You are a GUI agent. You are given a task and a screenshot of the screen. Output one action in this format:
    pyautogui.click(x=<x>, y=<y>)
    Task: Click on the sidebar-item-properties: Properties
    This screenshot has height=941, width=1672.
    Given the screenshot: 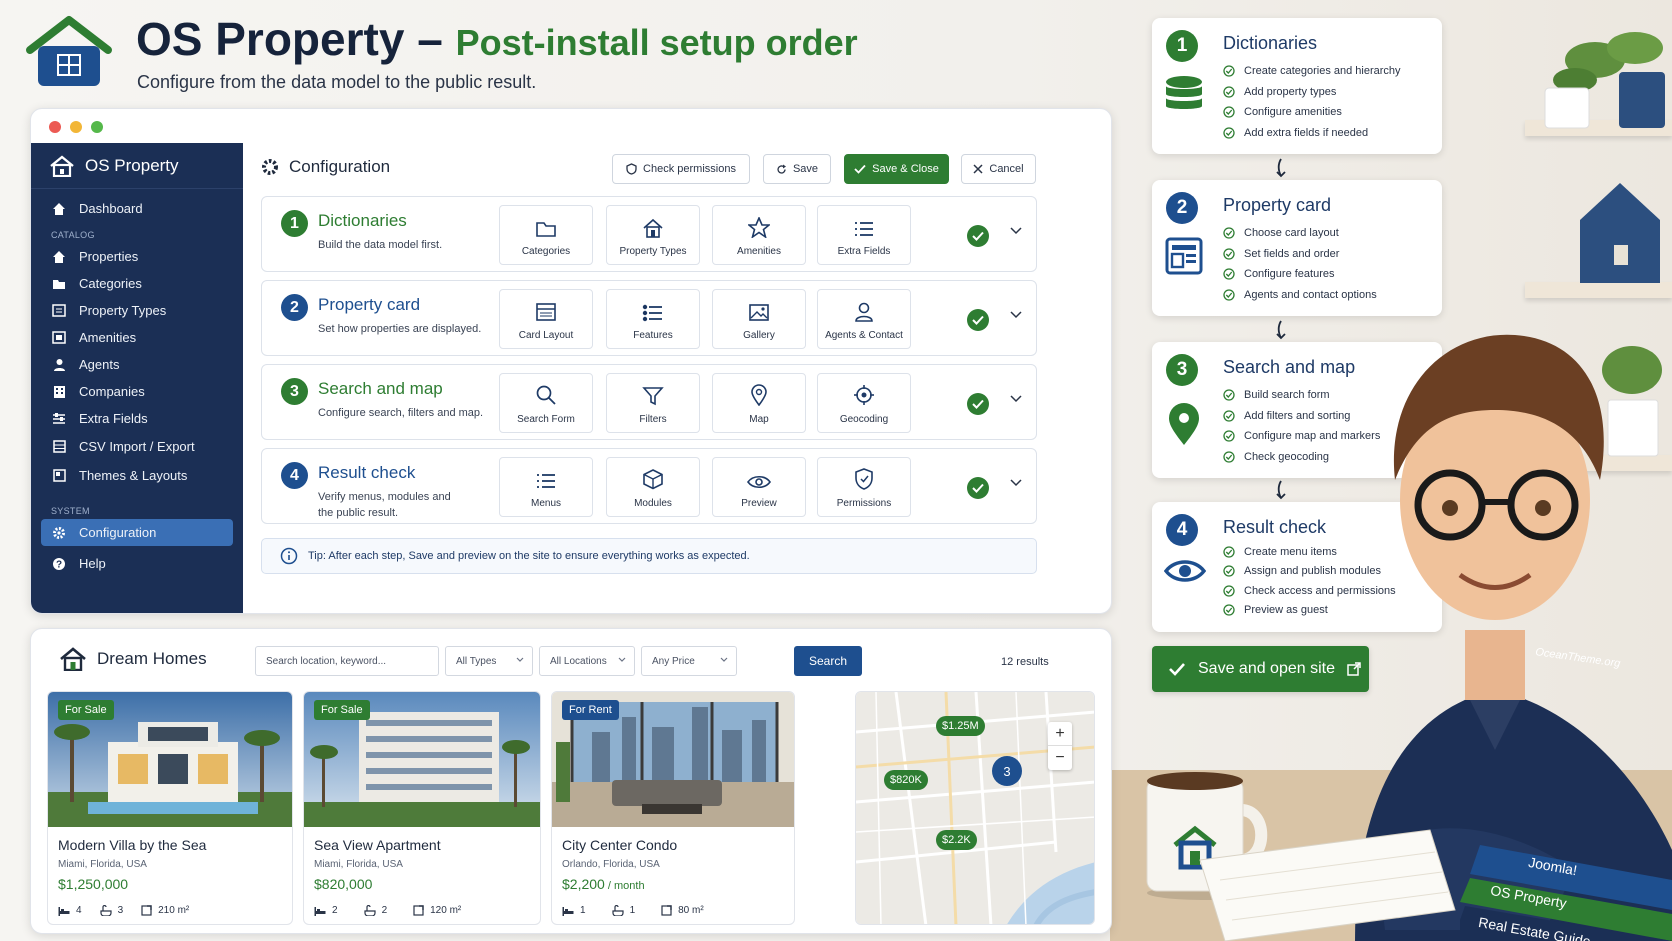 What is the action you would take?
    pyautogui.click(x=137, y=256)
    